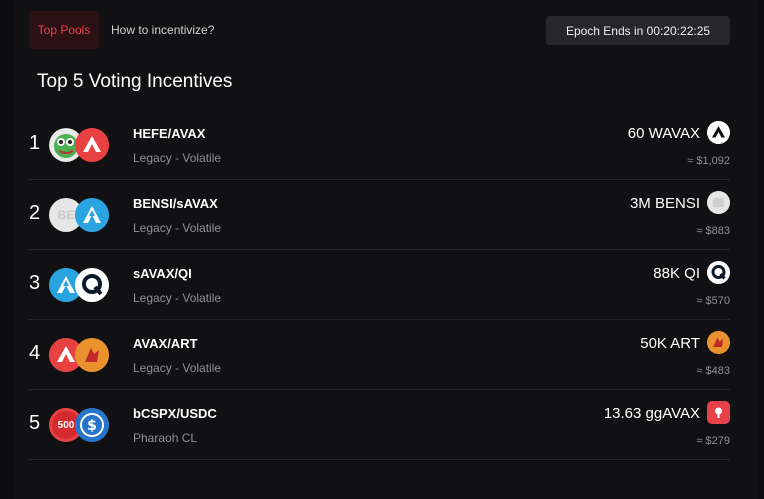  Describe the element at coordinates (713, 441) in the screenshot. I see `usd-value: ≈ $279` at that location.